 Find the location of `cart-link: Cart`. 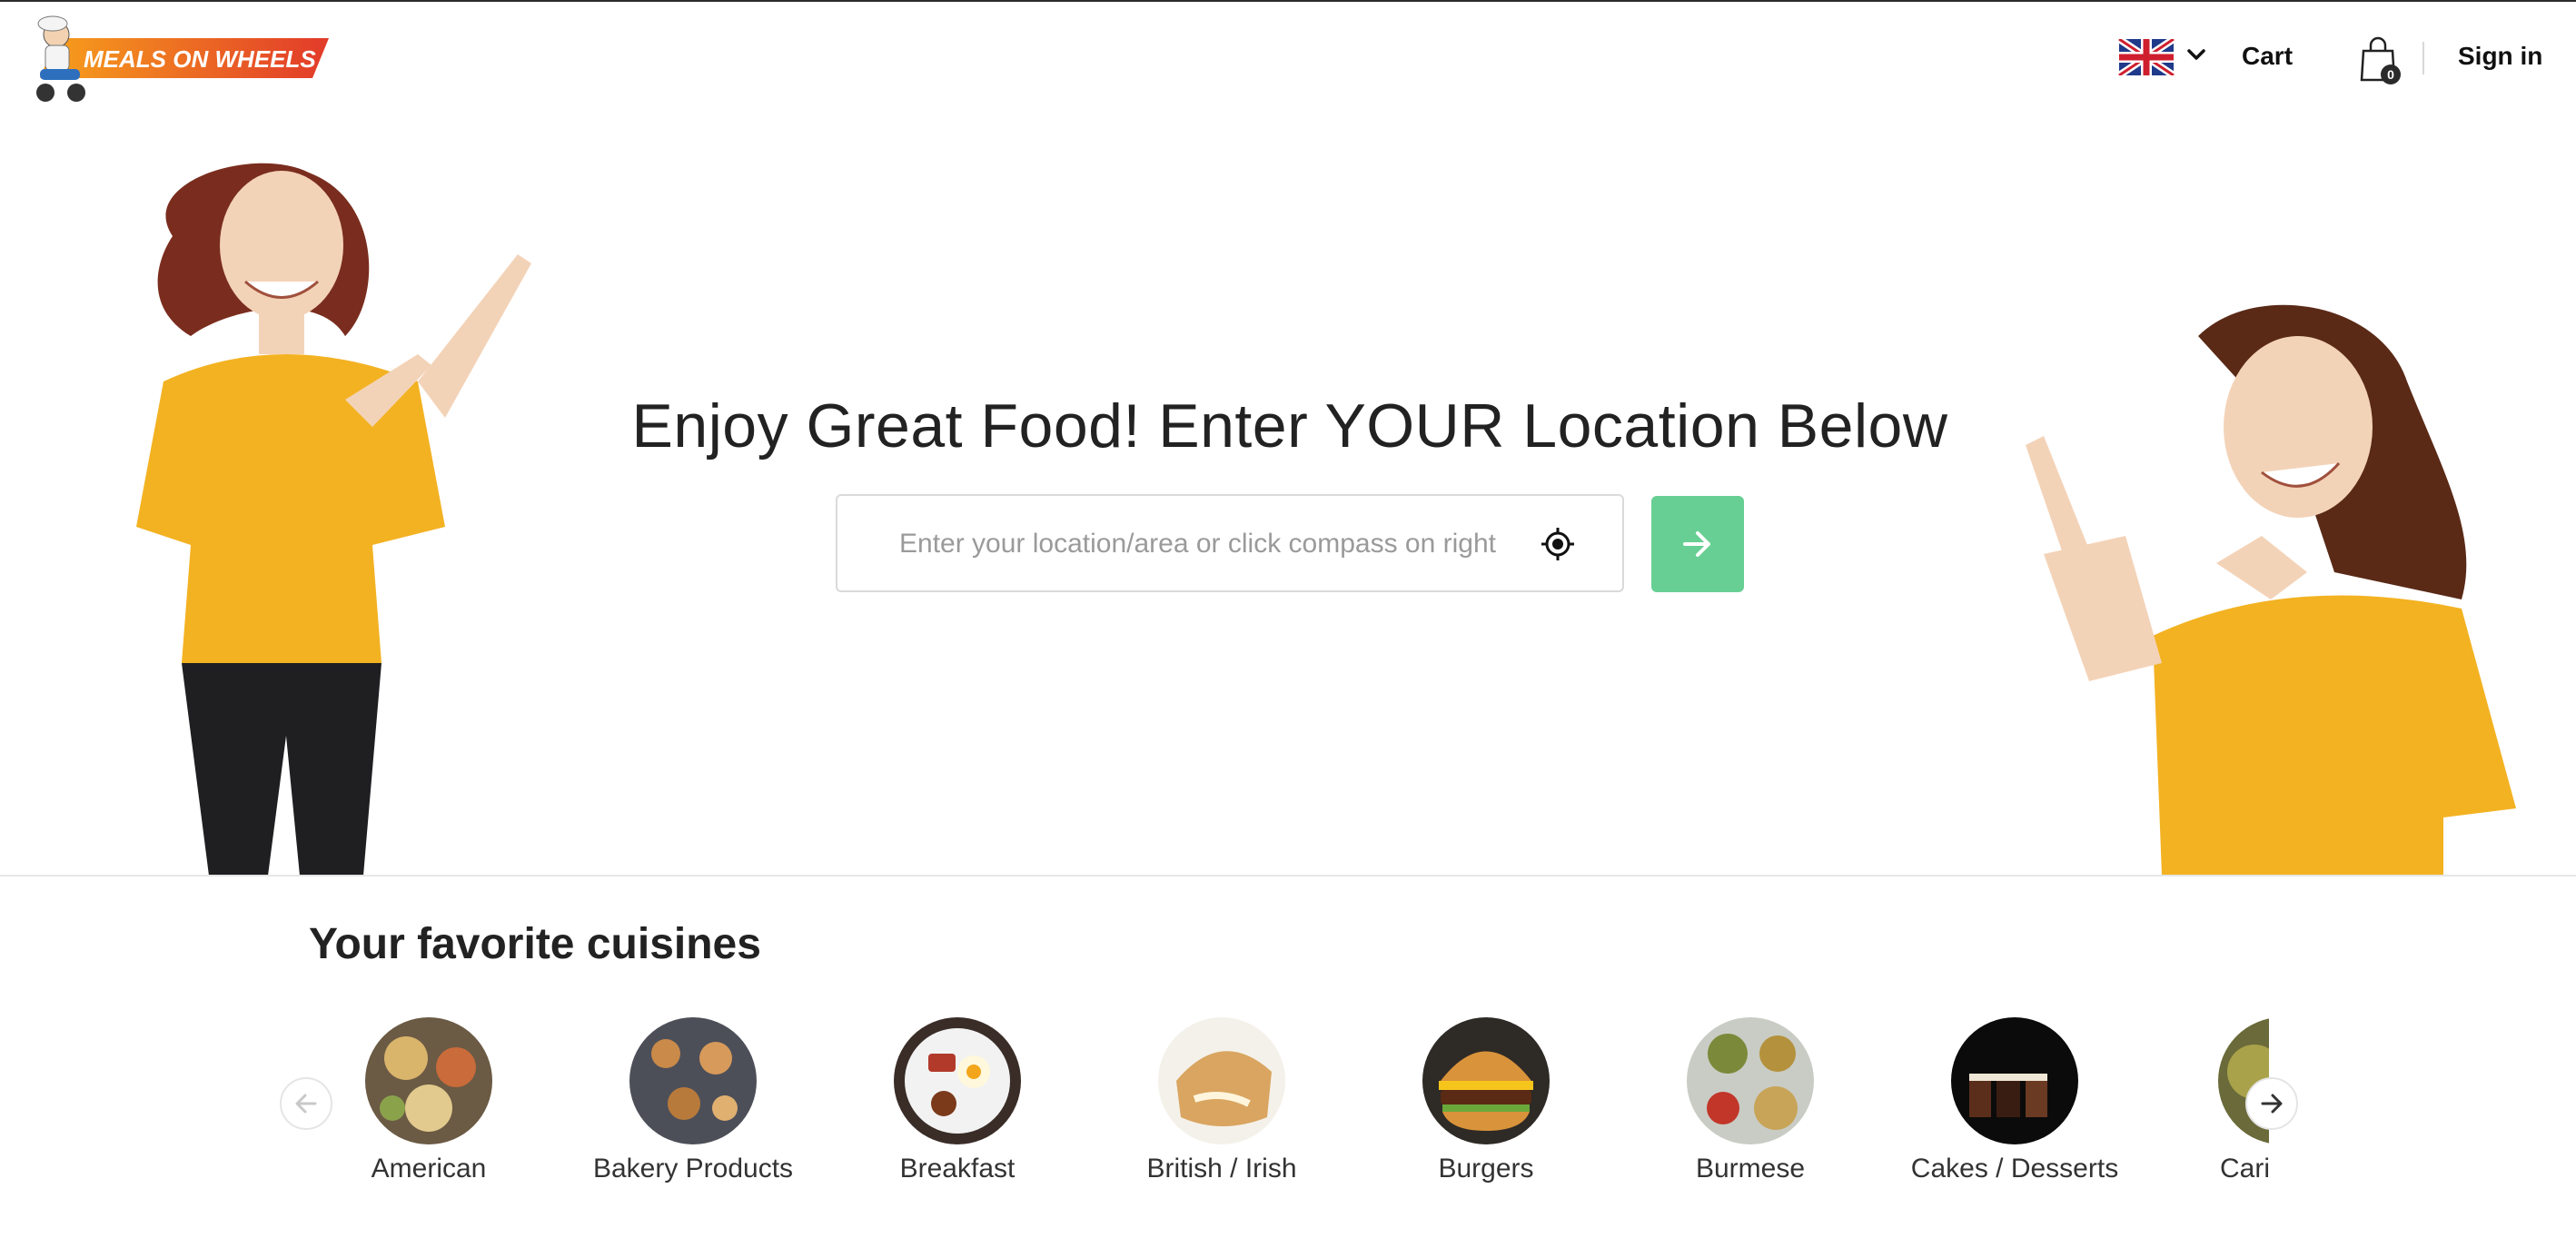

cart-link: Cart is located at coordinates (2267, 57).